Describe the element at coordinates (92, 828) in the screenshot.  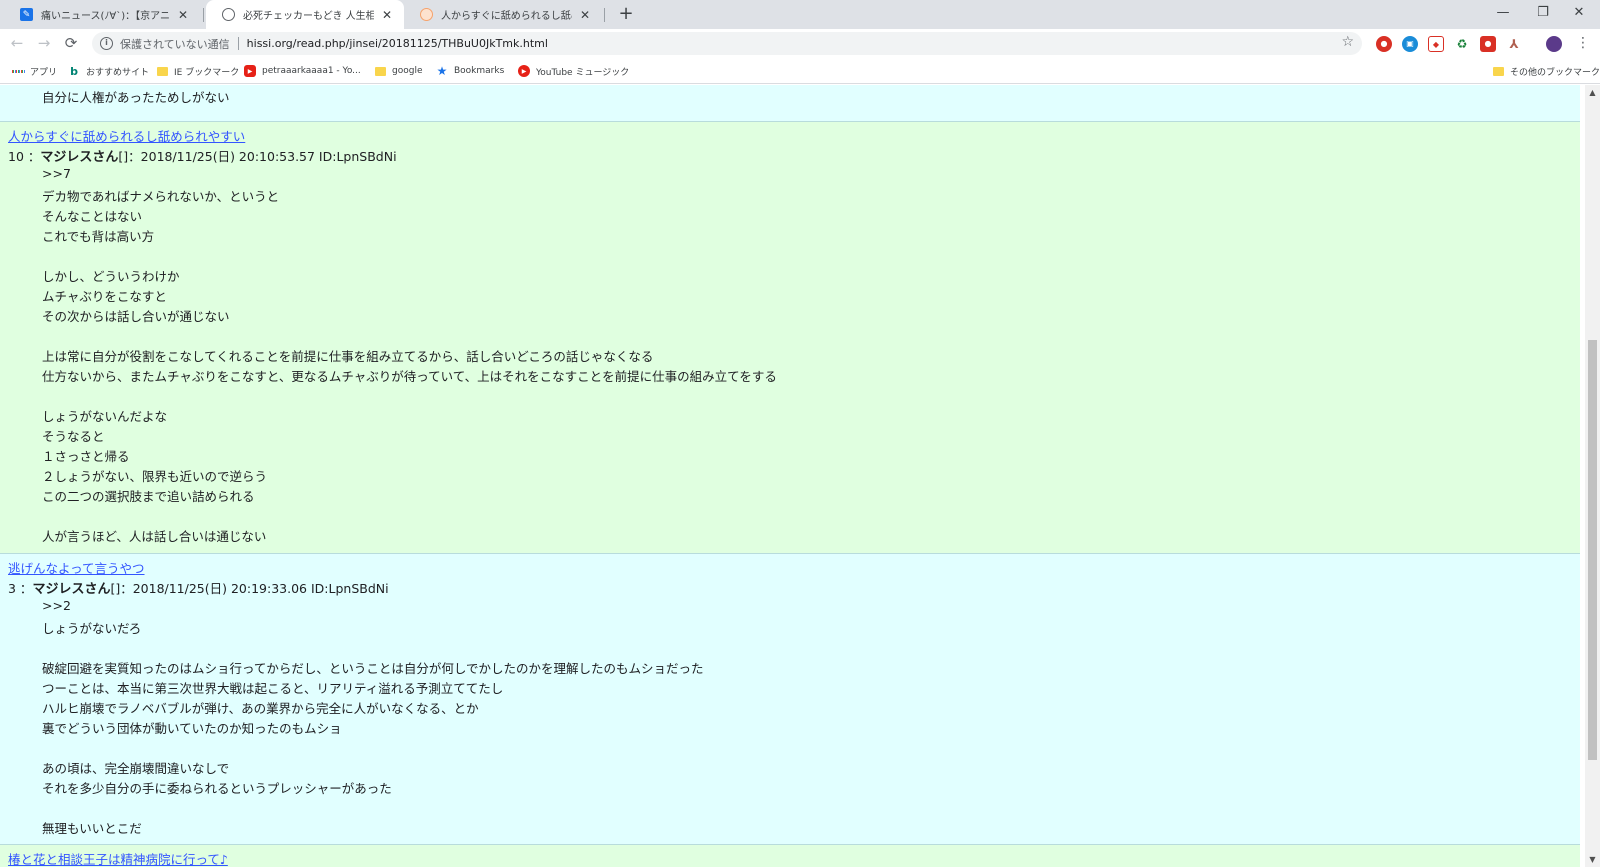
I see `post-line: 無理もいいとこだ` at that location.